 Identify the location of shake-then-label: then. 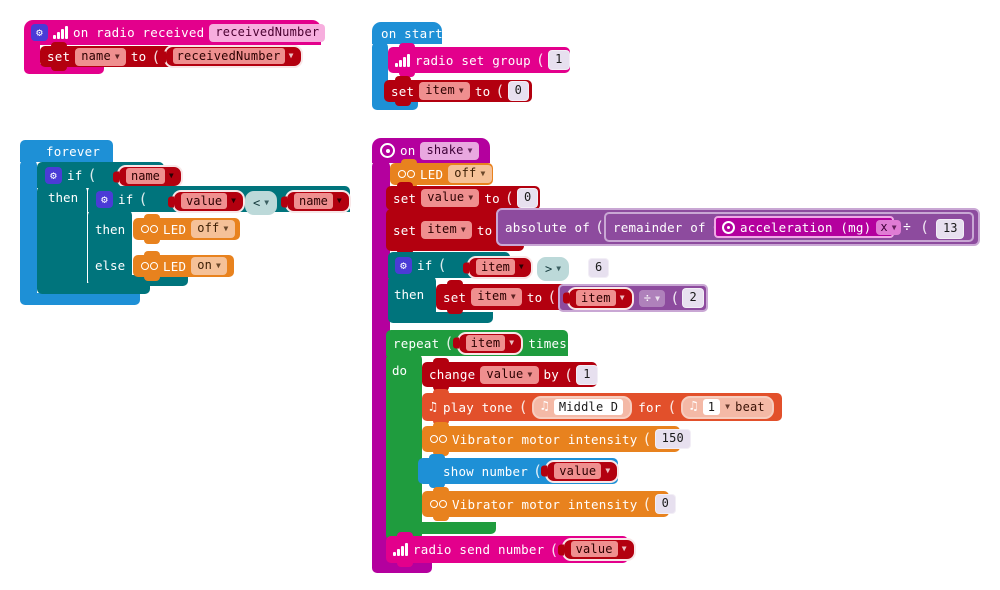
(409, 294).